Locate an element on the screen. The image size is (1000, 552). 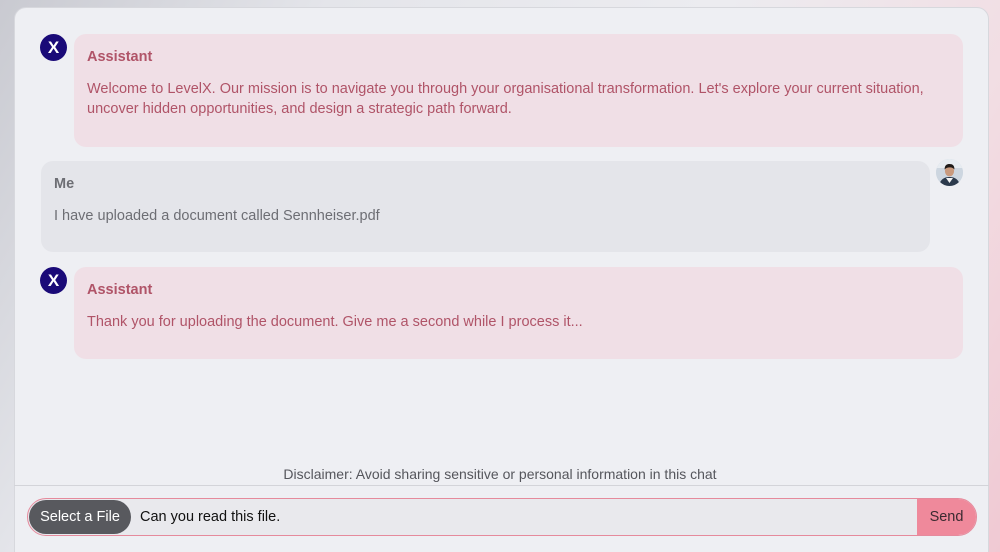
user-avatar is located at coordinates (949, 172).